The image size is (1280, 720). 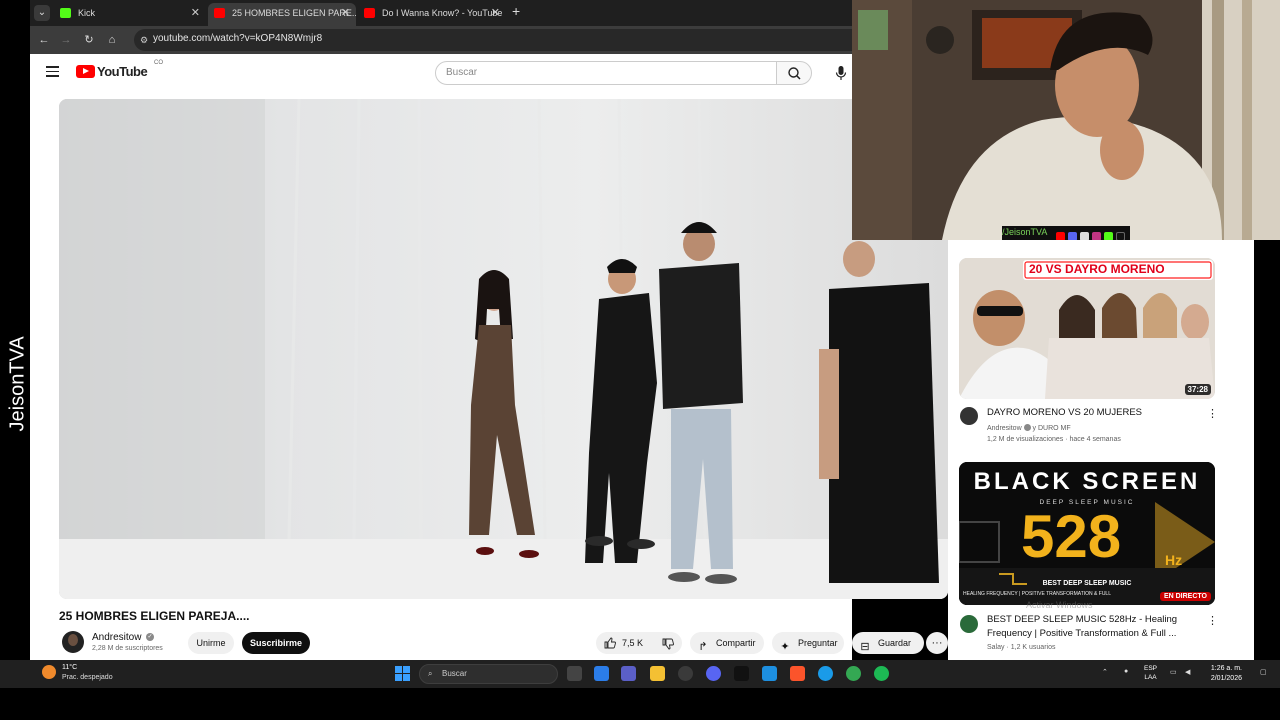 What do you see at coordinates (1105, 672) in the screenshot?
I see `tray-overflow-icon: ⌃` at bounding box center [1105, 672].